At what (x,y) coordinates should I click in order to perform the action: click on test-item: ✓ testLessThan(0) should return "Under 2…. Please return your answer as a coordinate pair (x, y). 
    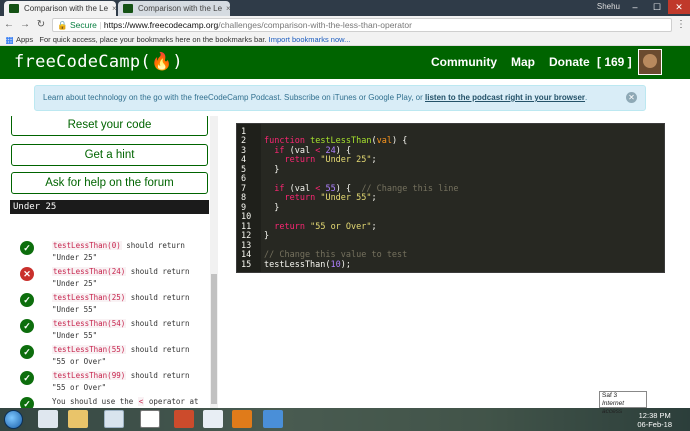
    Looking at the image, I should click on (113, 253).